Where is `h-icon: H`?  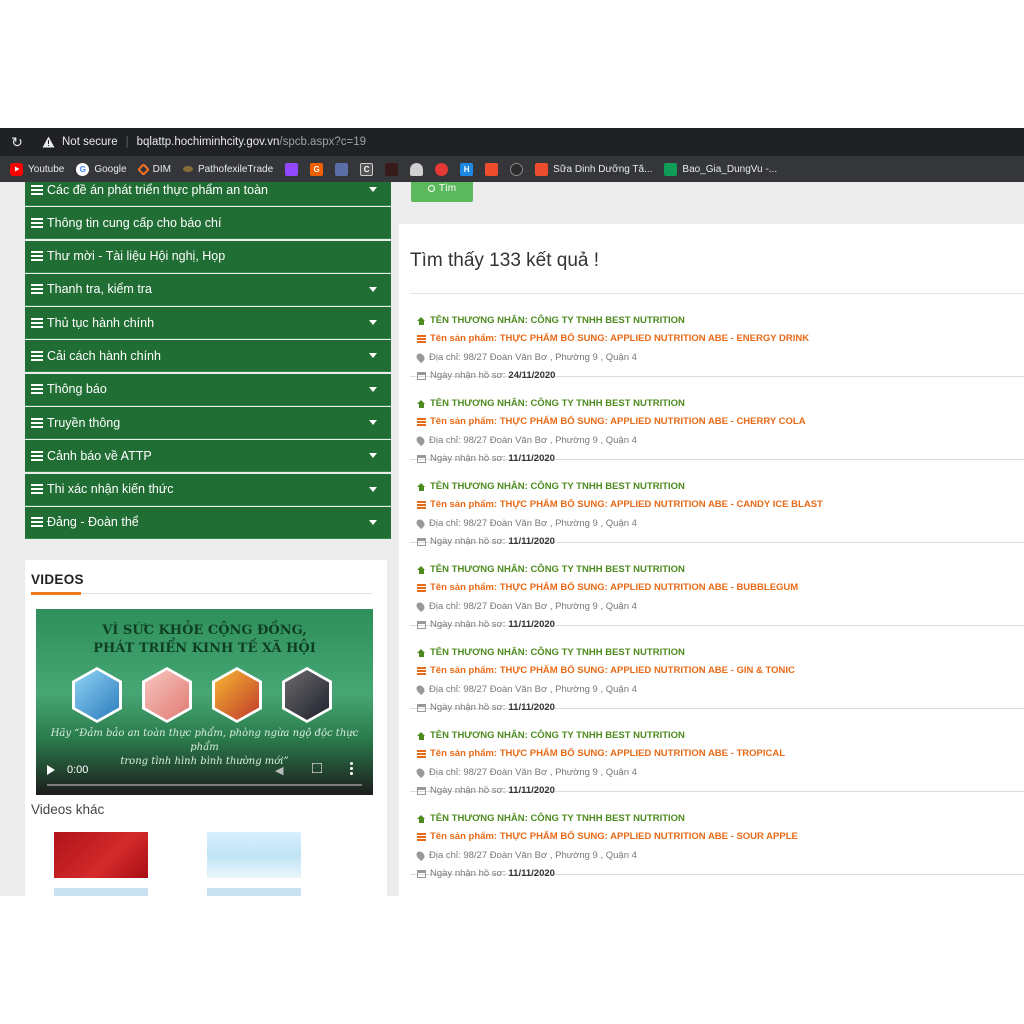 h-icon: H is located at coordinates (467, 169).